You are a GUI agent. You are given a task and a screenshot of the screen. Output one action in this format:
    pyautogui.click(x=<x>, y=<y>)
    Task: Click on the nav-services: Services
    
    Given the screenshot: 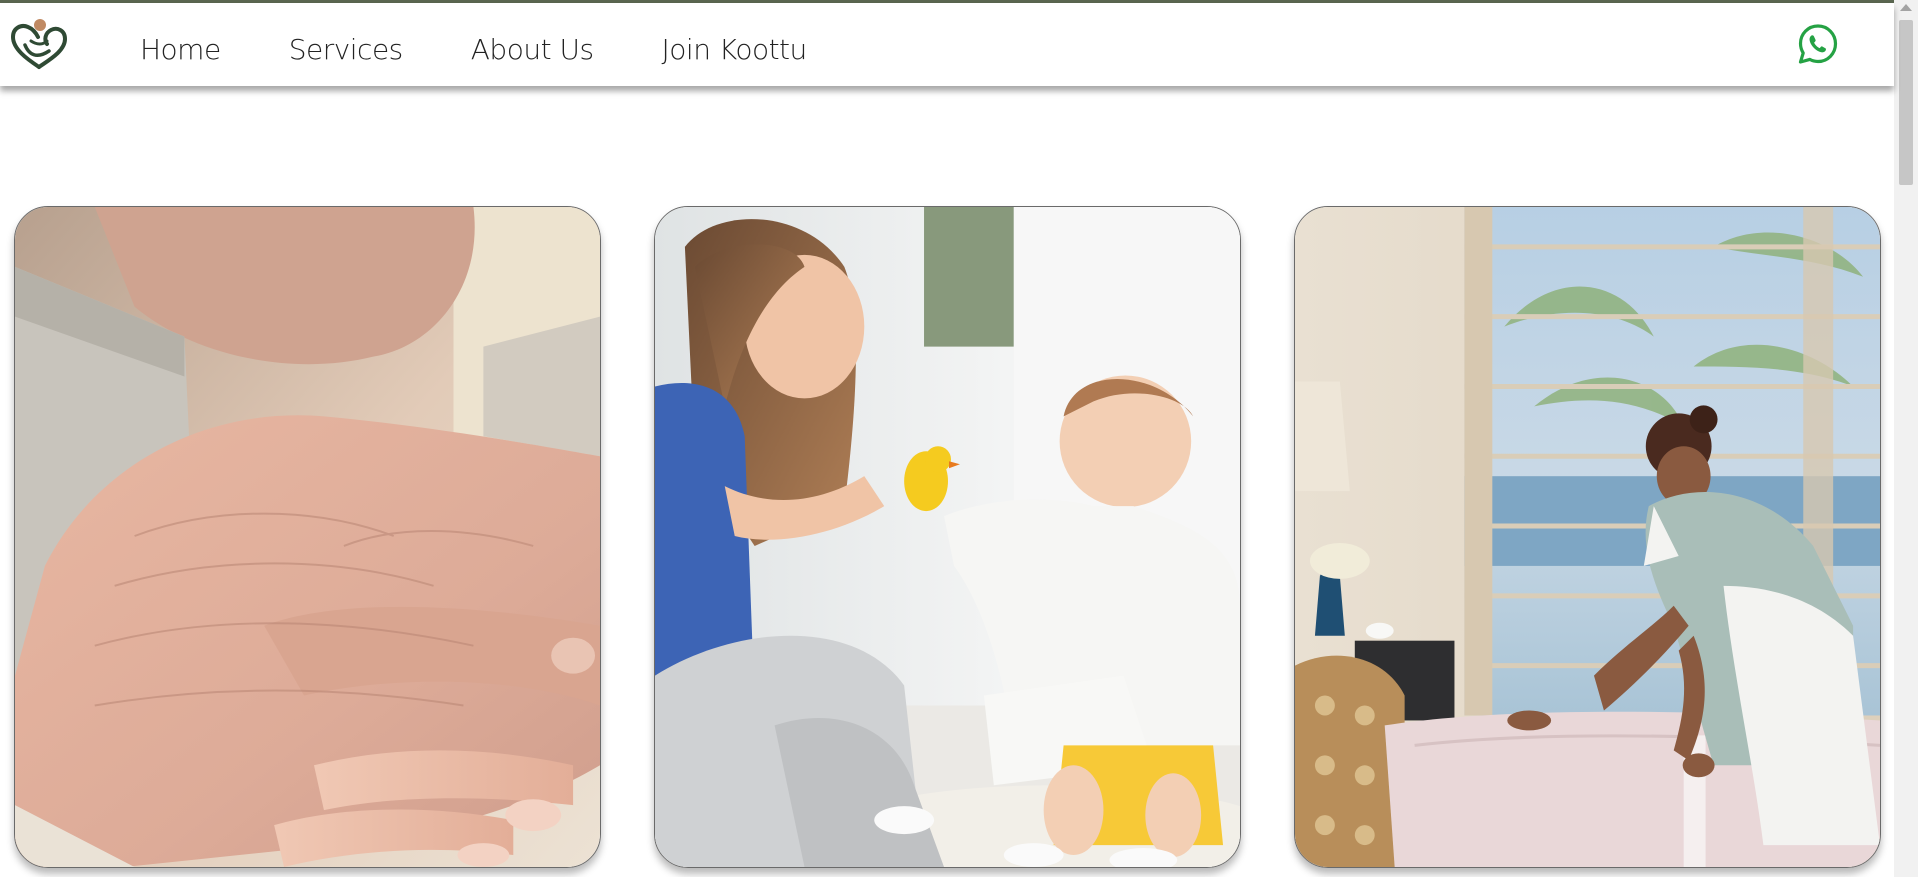 What is the action you would take?
    pyautogui.click(x=346, y=49)
    